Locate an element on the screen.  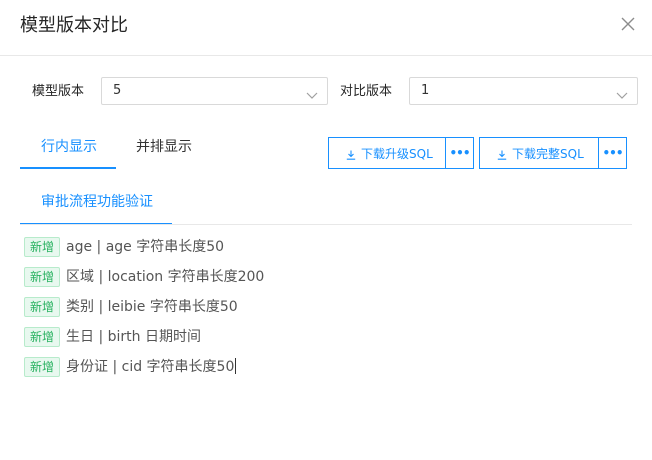
change-text: 身份证 | cid 字符串长度50 is located at coordinates (150, 367).